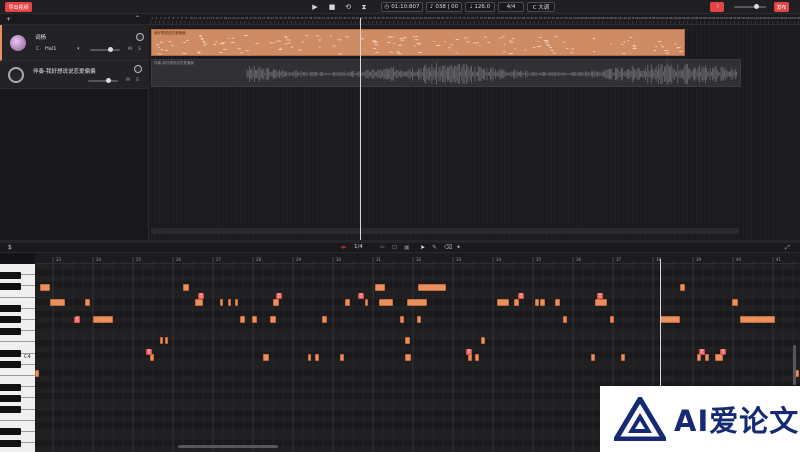 The width and height of the screenshot is (800, 452). Describe the element at coordinates (74, 43) in the screenshot. I see `track-vocal: 词杨 C· Hal1 ▾ M S` at that location.